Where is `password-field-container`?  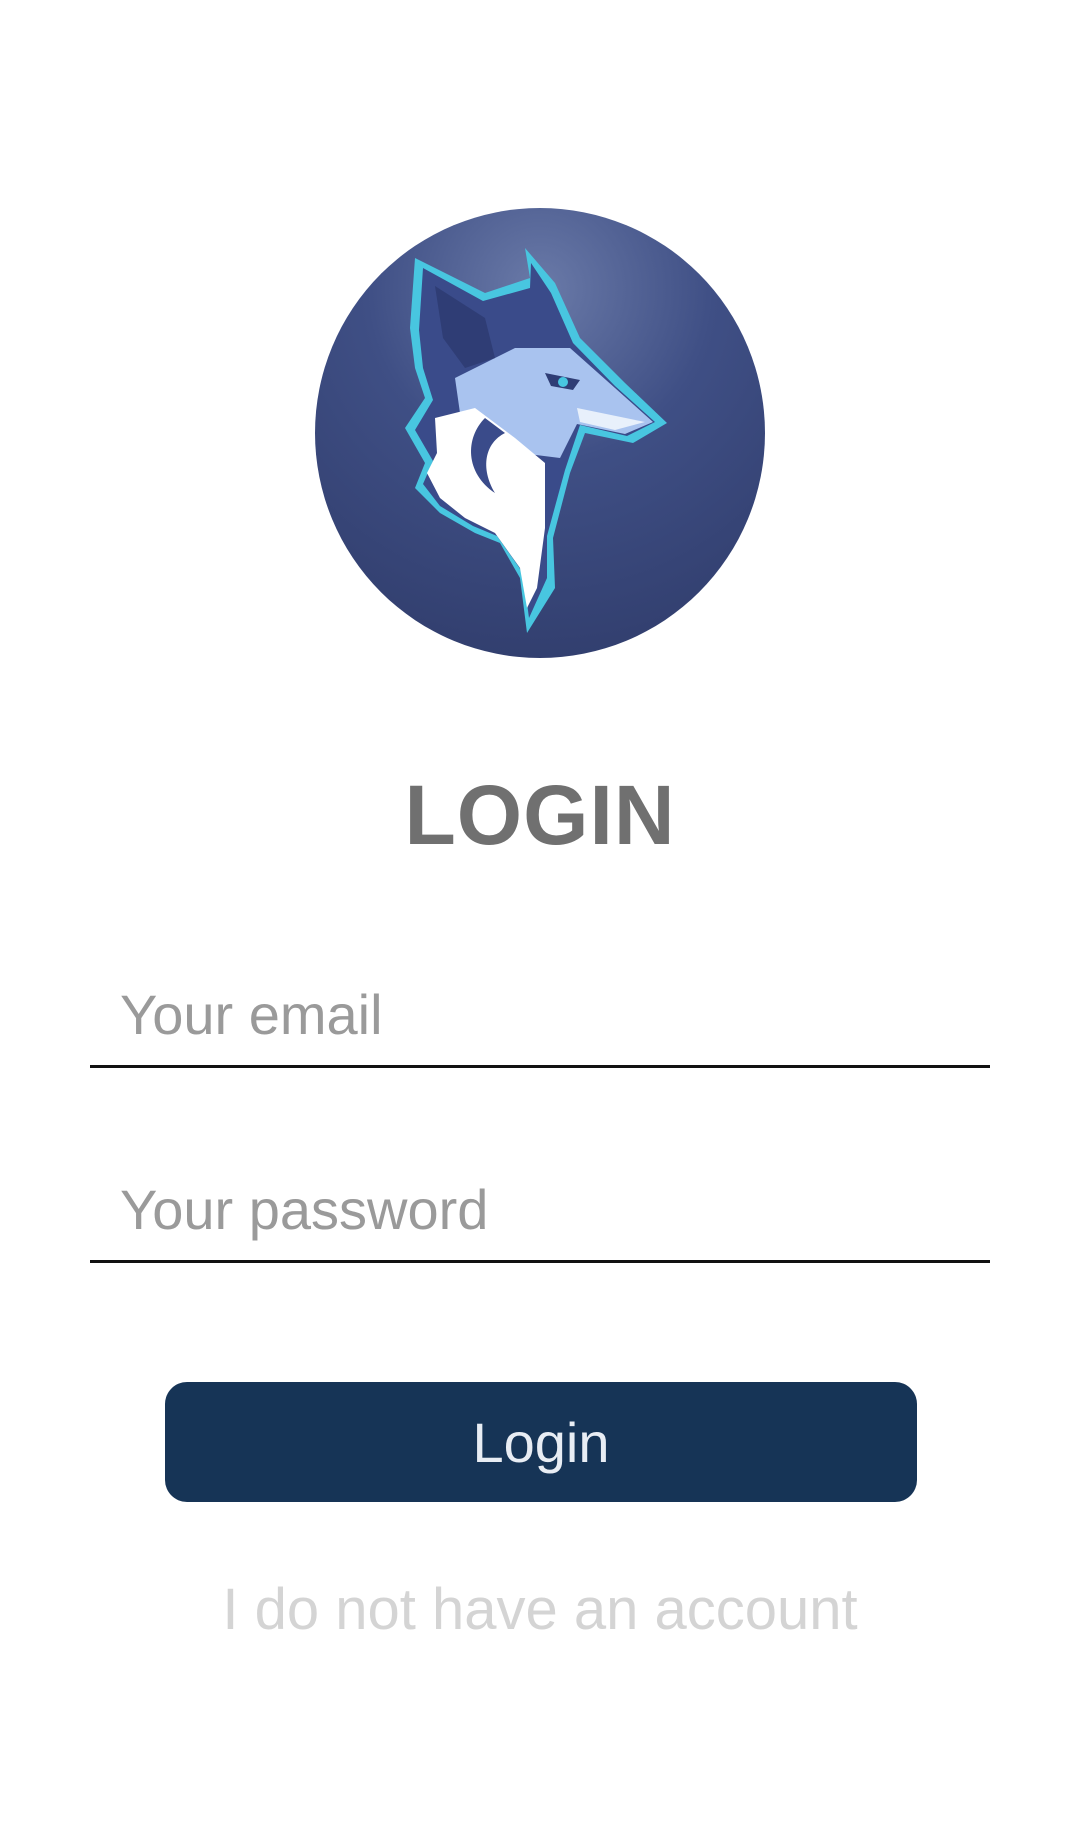 password-field-container is located at coordinates (540, 1211).